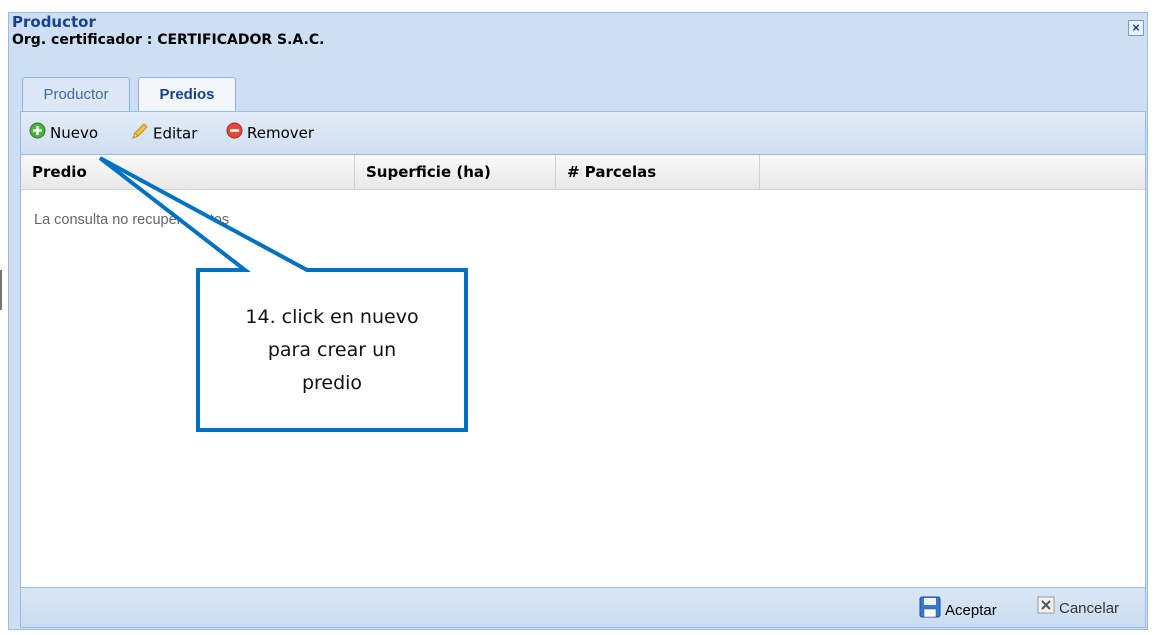 This screenshot has width=1154, height=635. I want to click on callout-annotation: 14. click en nuevo para crear un predio, so click(332, 350).